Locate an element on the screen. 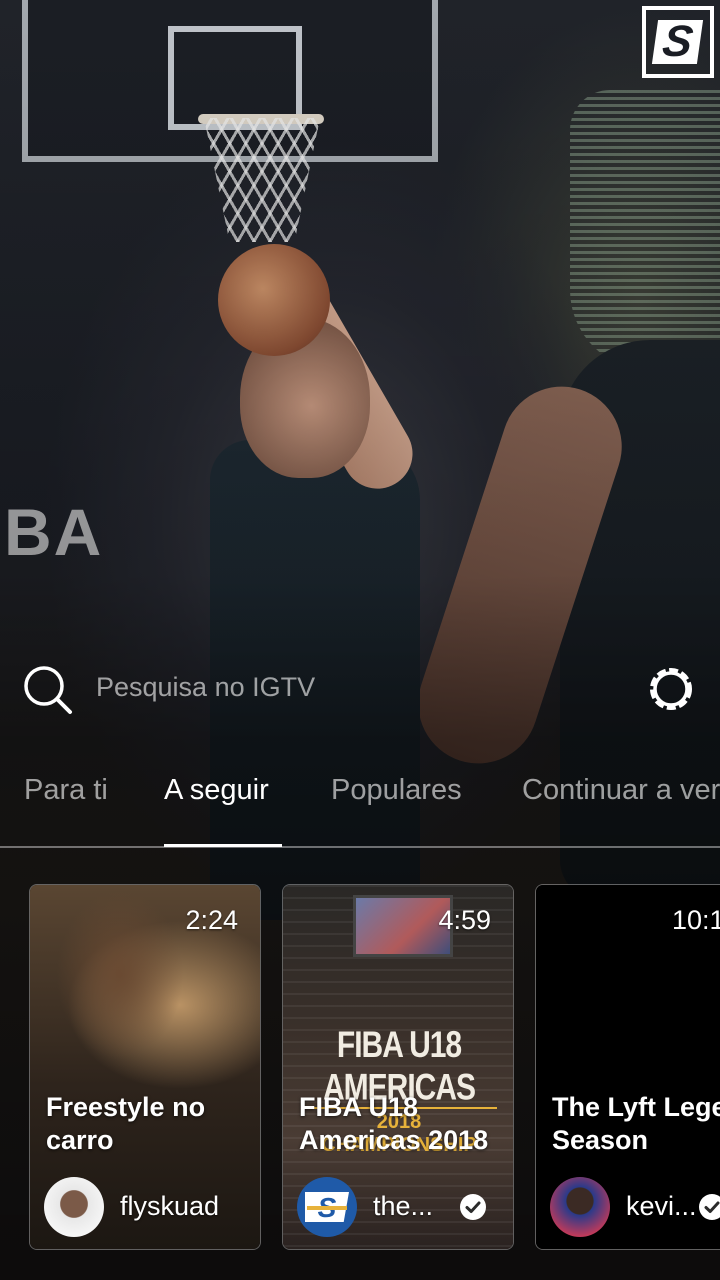 The height and width of the screenshot is (1280, 720). active-tab-indicator is located at coordinates (223, 845).